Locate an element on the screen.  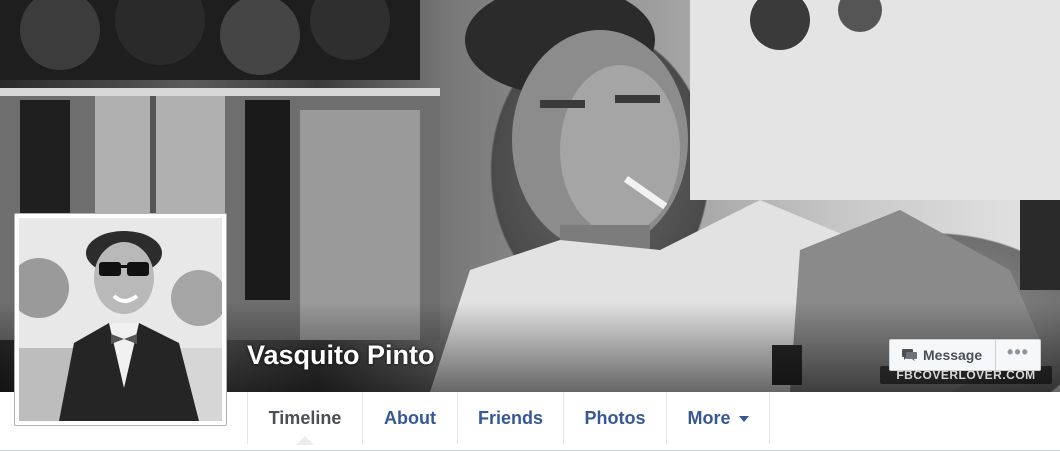
message-button: Message is located at coordinates (942, 355).